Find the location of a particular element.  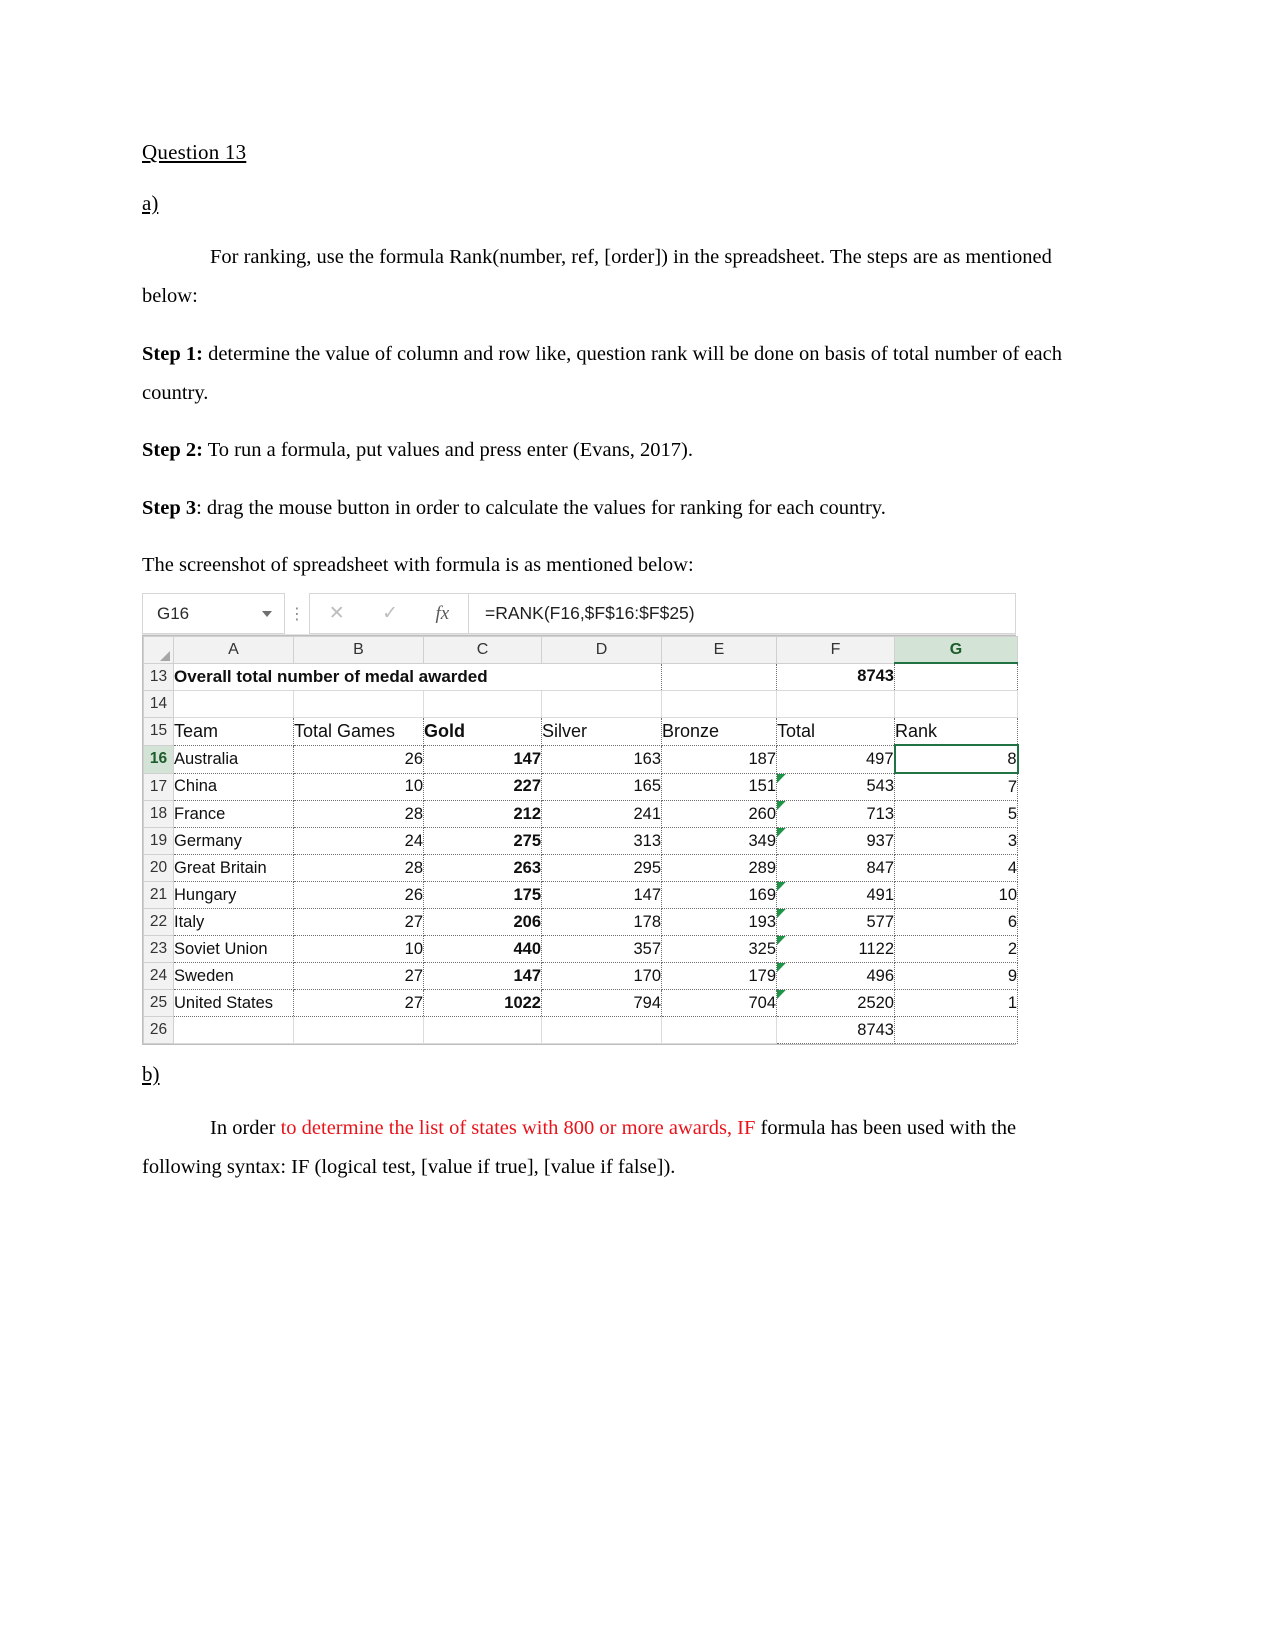

cell-g23: 2 is located at coordinates (956, 949).